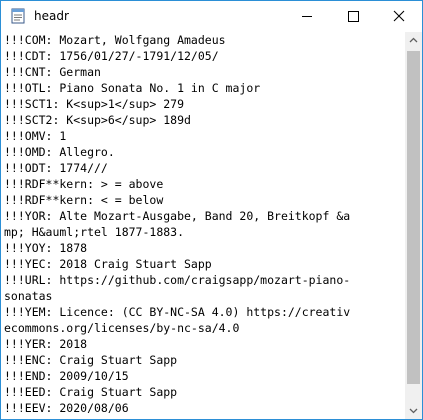 The image size is (423, 420). Describe the element at coordinates (111, 56) in the screenshot. I see `text-line: !!!CDT: 1756/01/27/-1791/12/05/` at that location.